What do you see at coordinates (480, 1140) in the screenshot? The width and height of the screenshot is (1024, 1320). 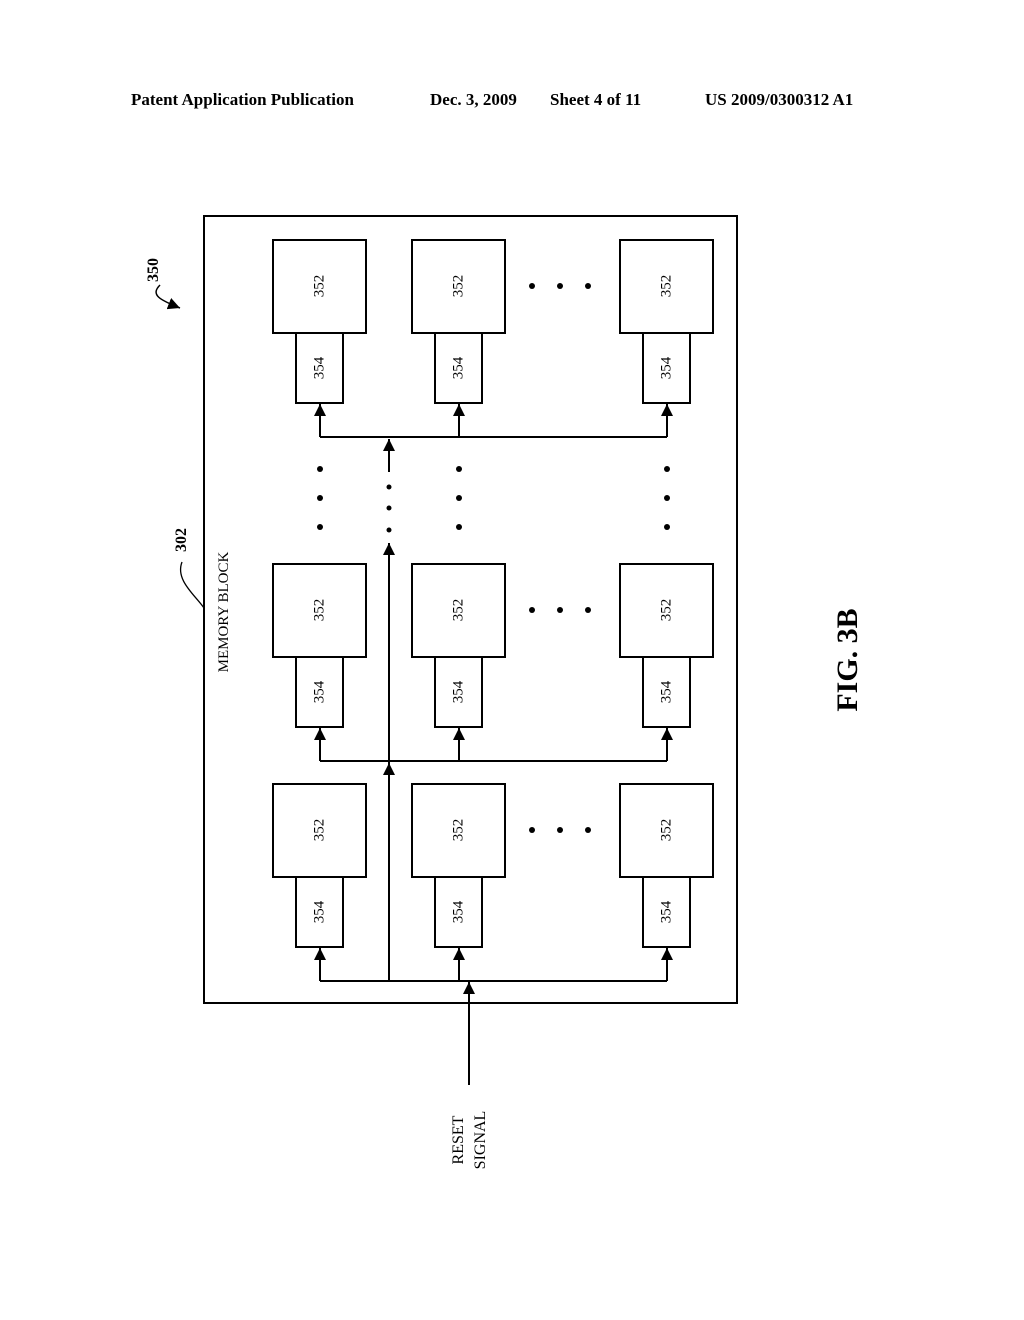 I see `reset-label-line2: SIGNAL` at bounding box center [480, 1140].